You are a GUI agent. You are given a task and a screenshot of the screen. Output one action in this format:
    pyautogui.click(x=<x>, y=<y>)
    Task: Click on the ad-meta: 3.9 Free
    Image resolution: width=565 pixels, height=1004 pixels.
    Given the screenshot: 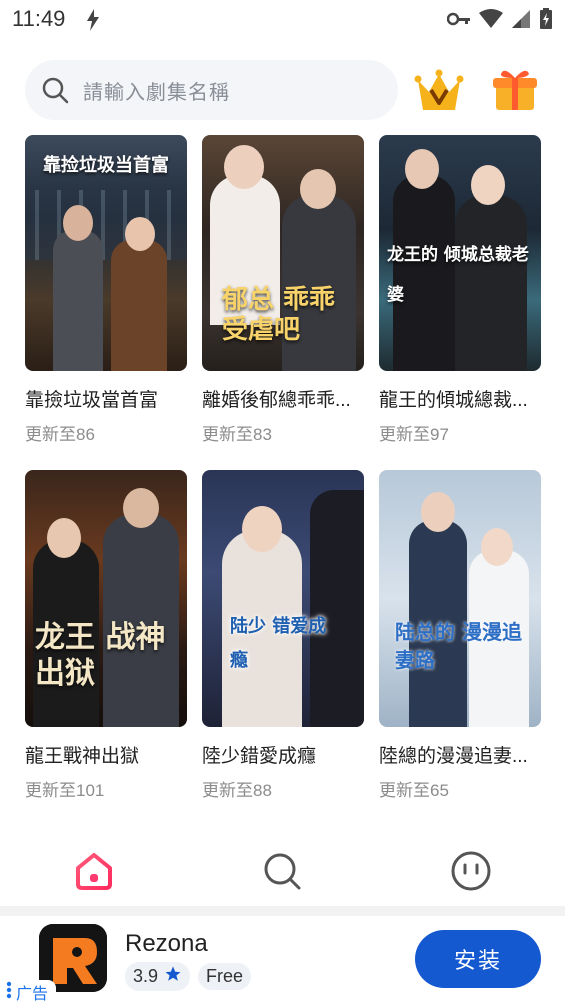 What is the action you would take?
    pyautogui.click(x=188, y=976)
    